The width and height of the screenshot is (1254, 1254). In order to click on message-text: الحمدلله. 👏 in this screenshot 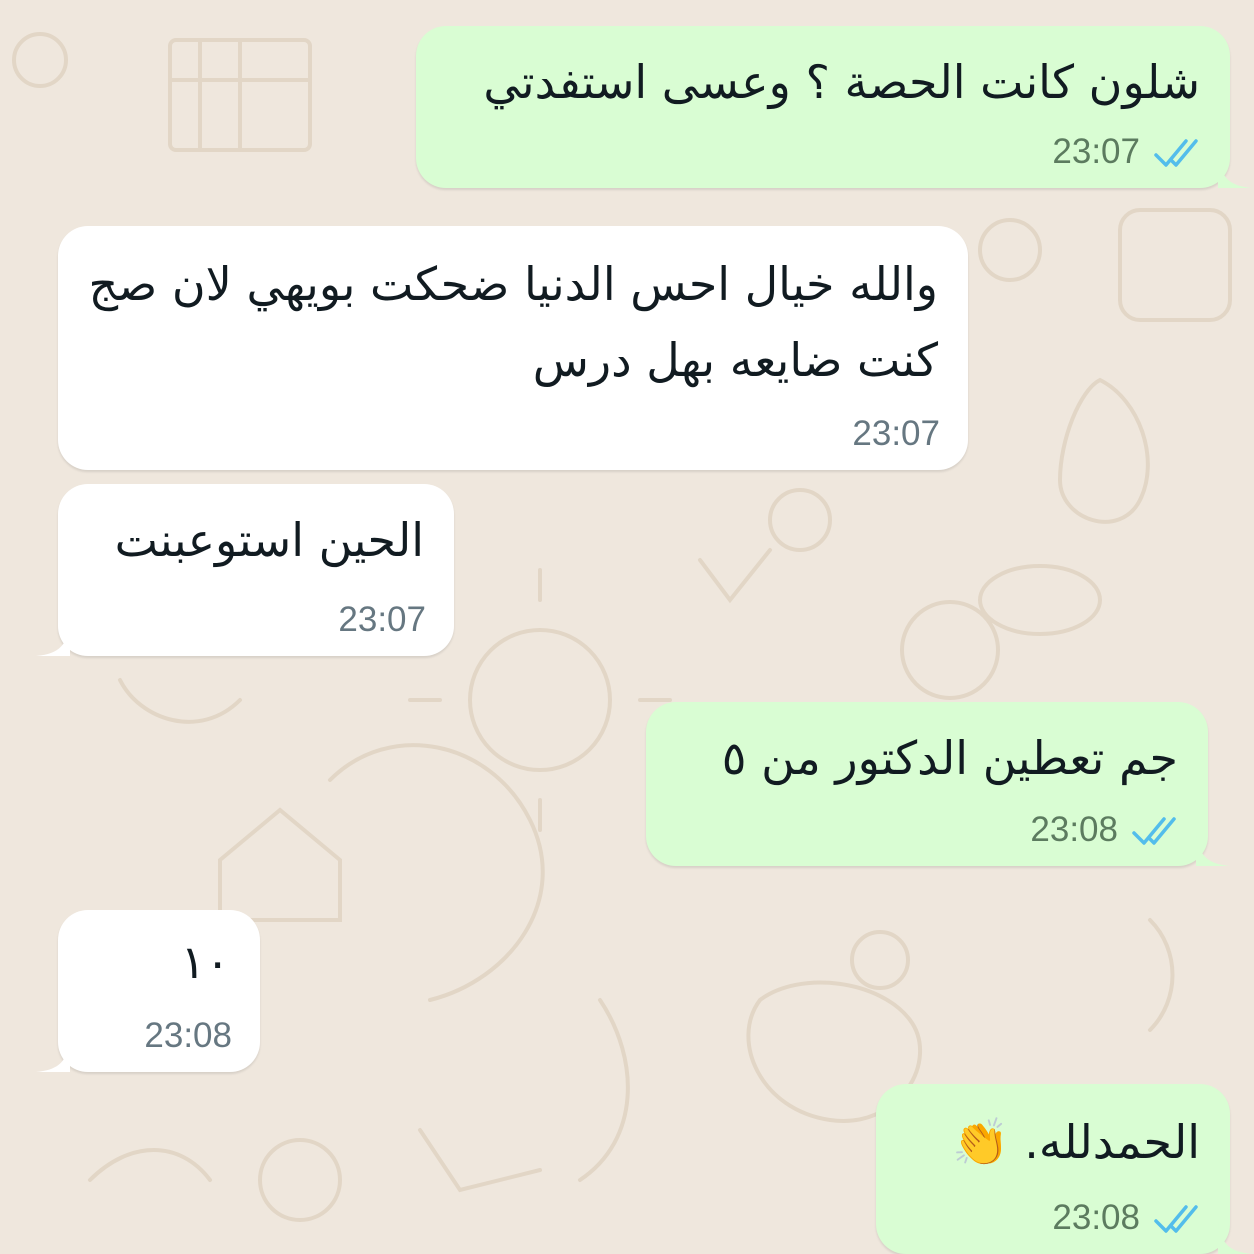, I will do `click(1076, 1142)`.